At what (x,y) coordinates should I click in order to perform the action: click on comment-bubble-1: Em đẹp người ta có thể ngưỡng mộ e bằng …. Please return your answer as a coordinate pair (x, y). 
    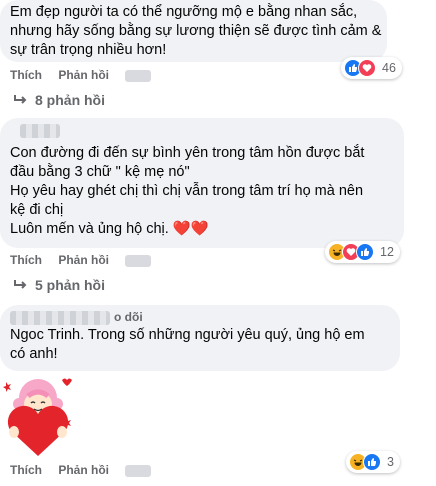
    Looking at the image, I should click on (193, 31).